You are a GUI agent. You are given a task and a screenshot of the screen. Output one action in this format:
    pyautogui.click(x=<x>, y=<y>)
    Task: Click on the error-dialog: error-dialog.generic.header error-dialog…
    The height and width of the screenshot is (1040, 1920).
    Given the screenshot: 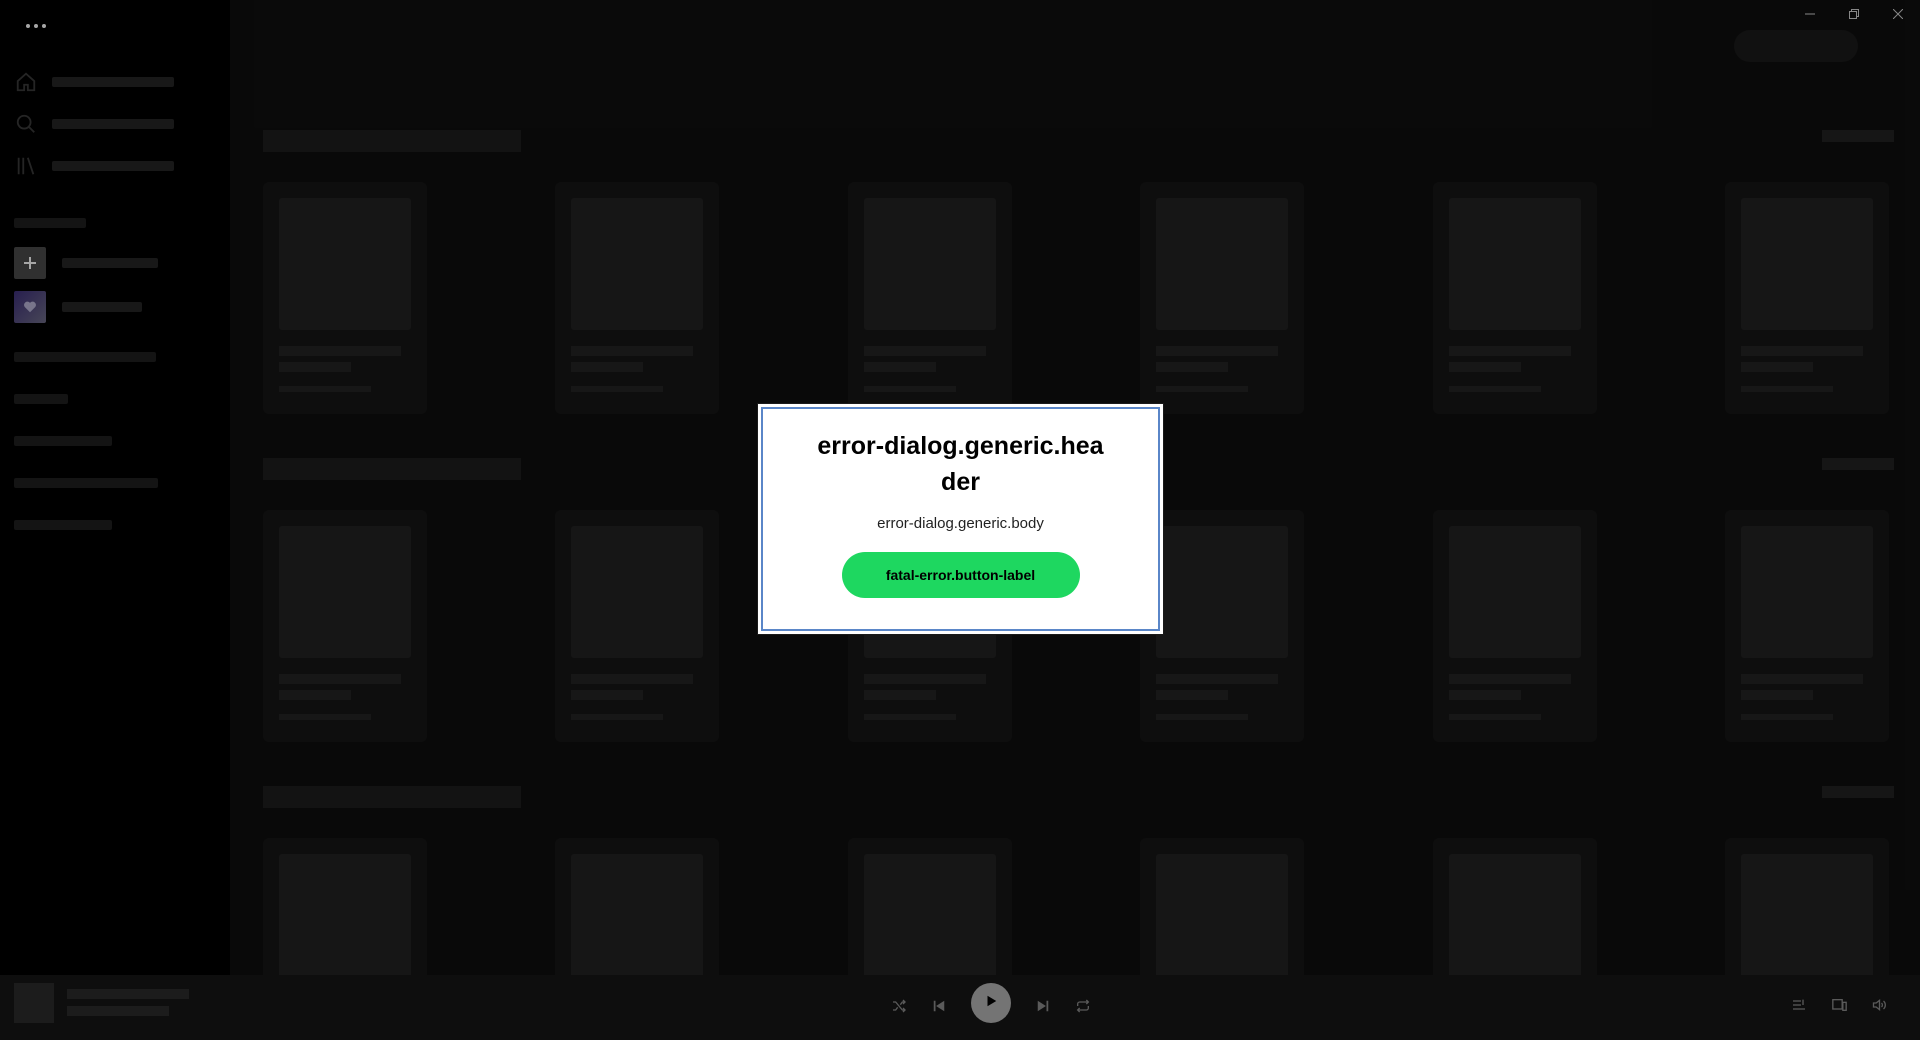 What is the action you would take?
    pyautogui.click(x=960, y=519)
    